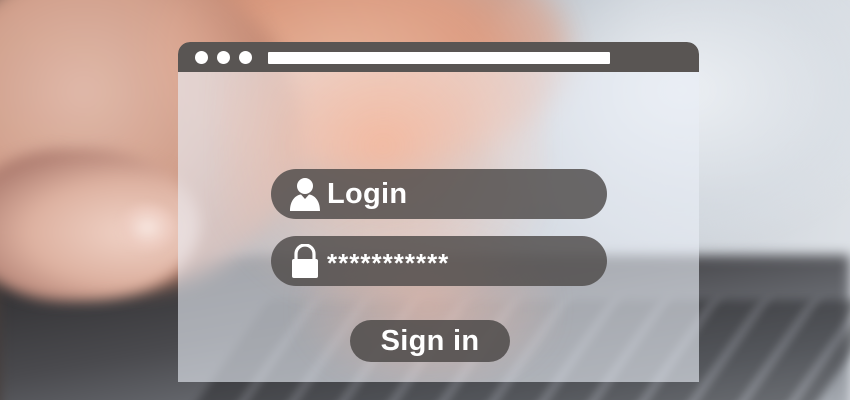 This screenshot has height=400, width=850. Describe the element at coordinates (388, 263) in the screenshot. I see `password-value: ***********` at that location.